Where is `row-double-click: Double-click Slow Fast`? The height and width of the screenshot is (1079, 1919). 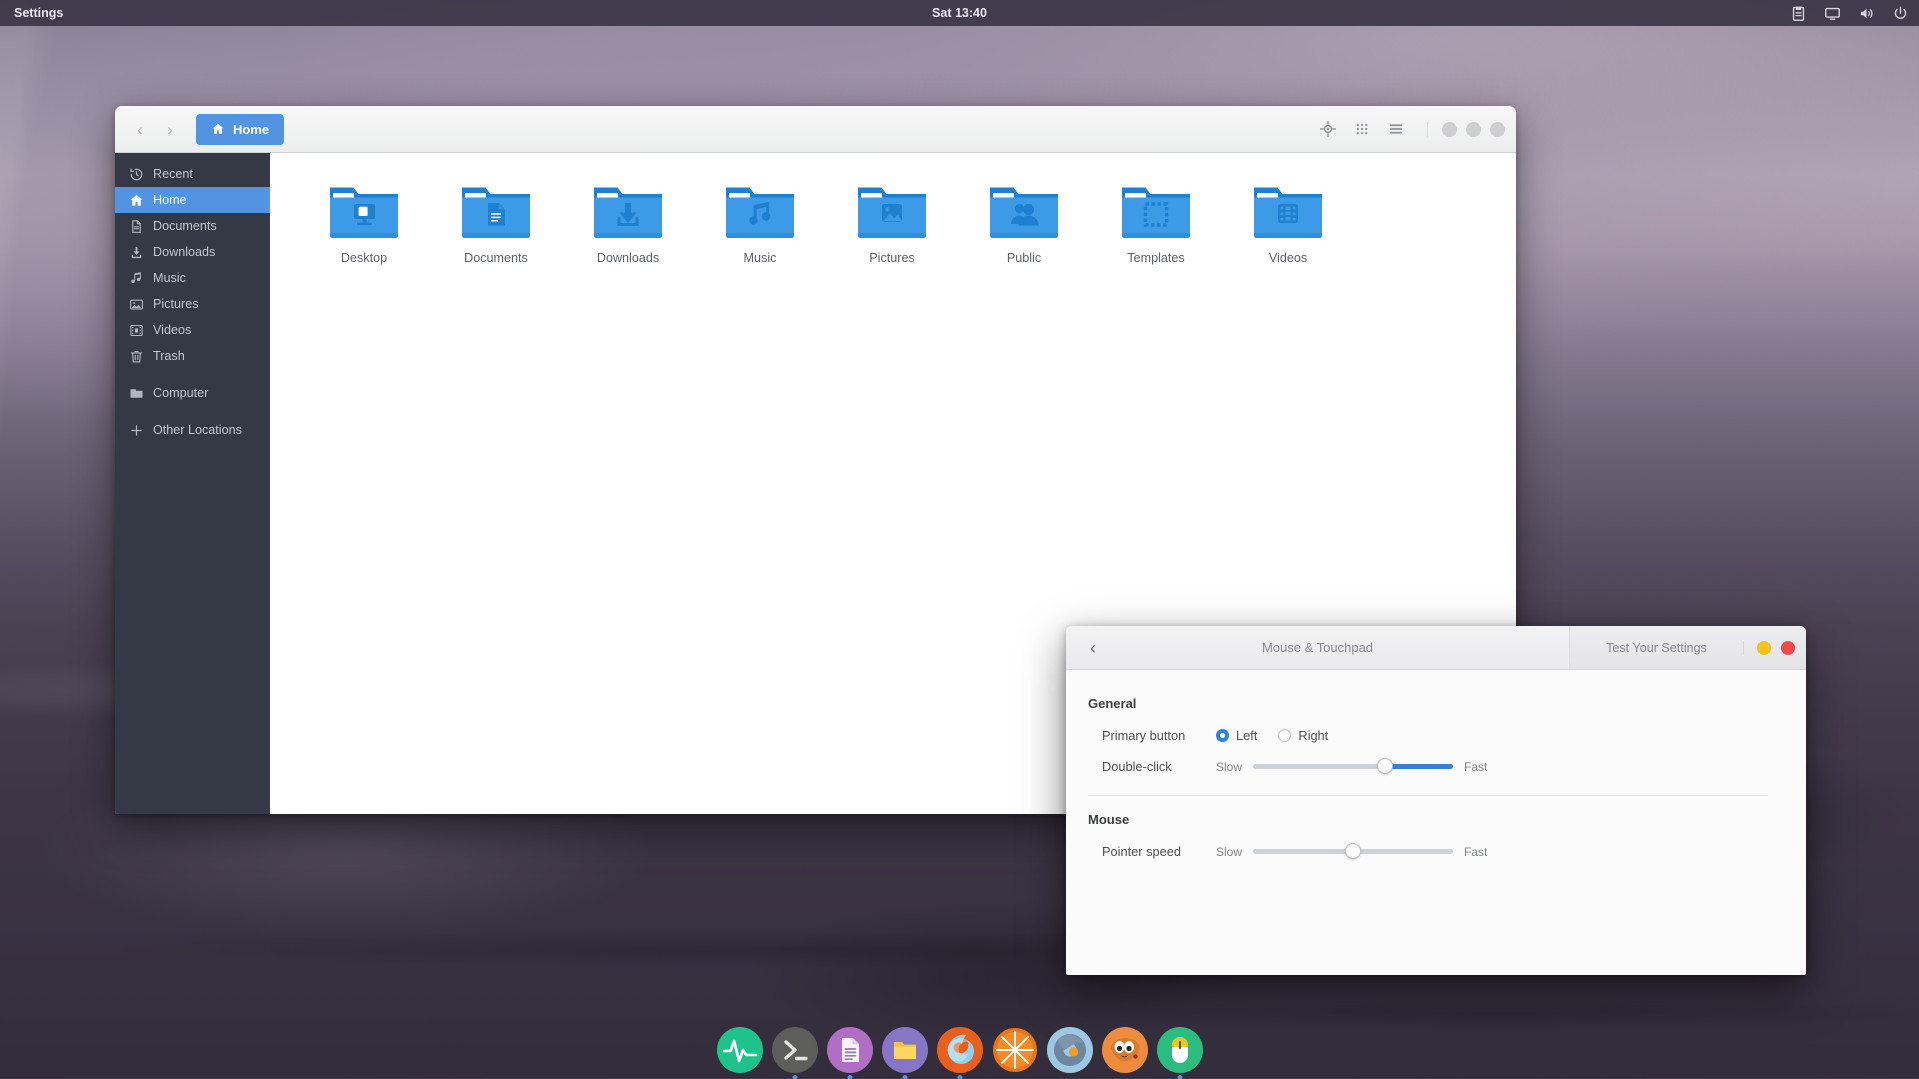
row-double-click: Double-click Slow Fast is located at coordinates (1428, 766).